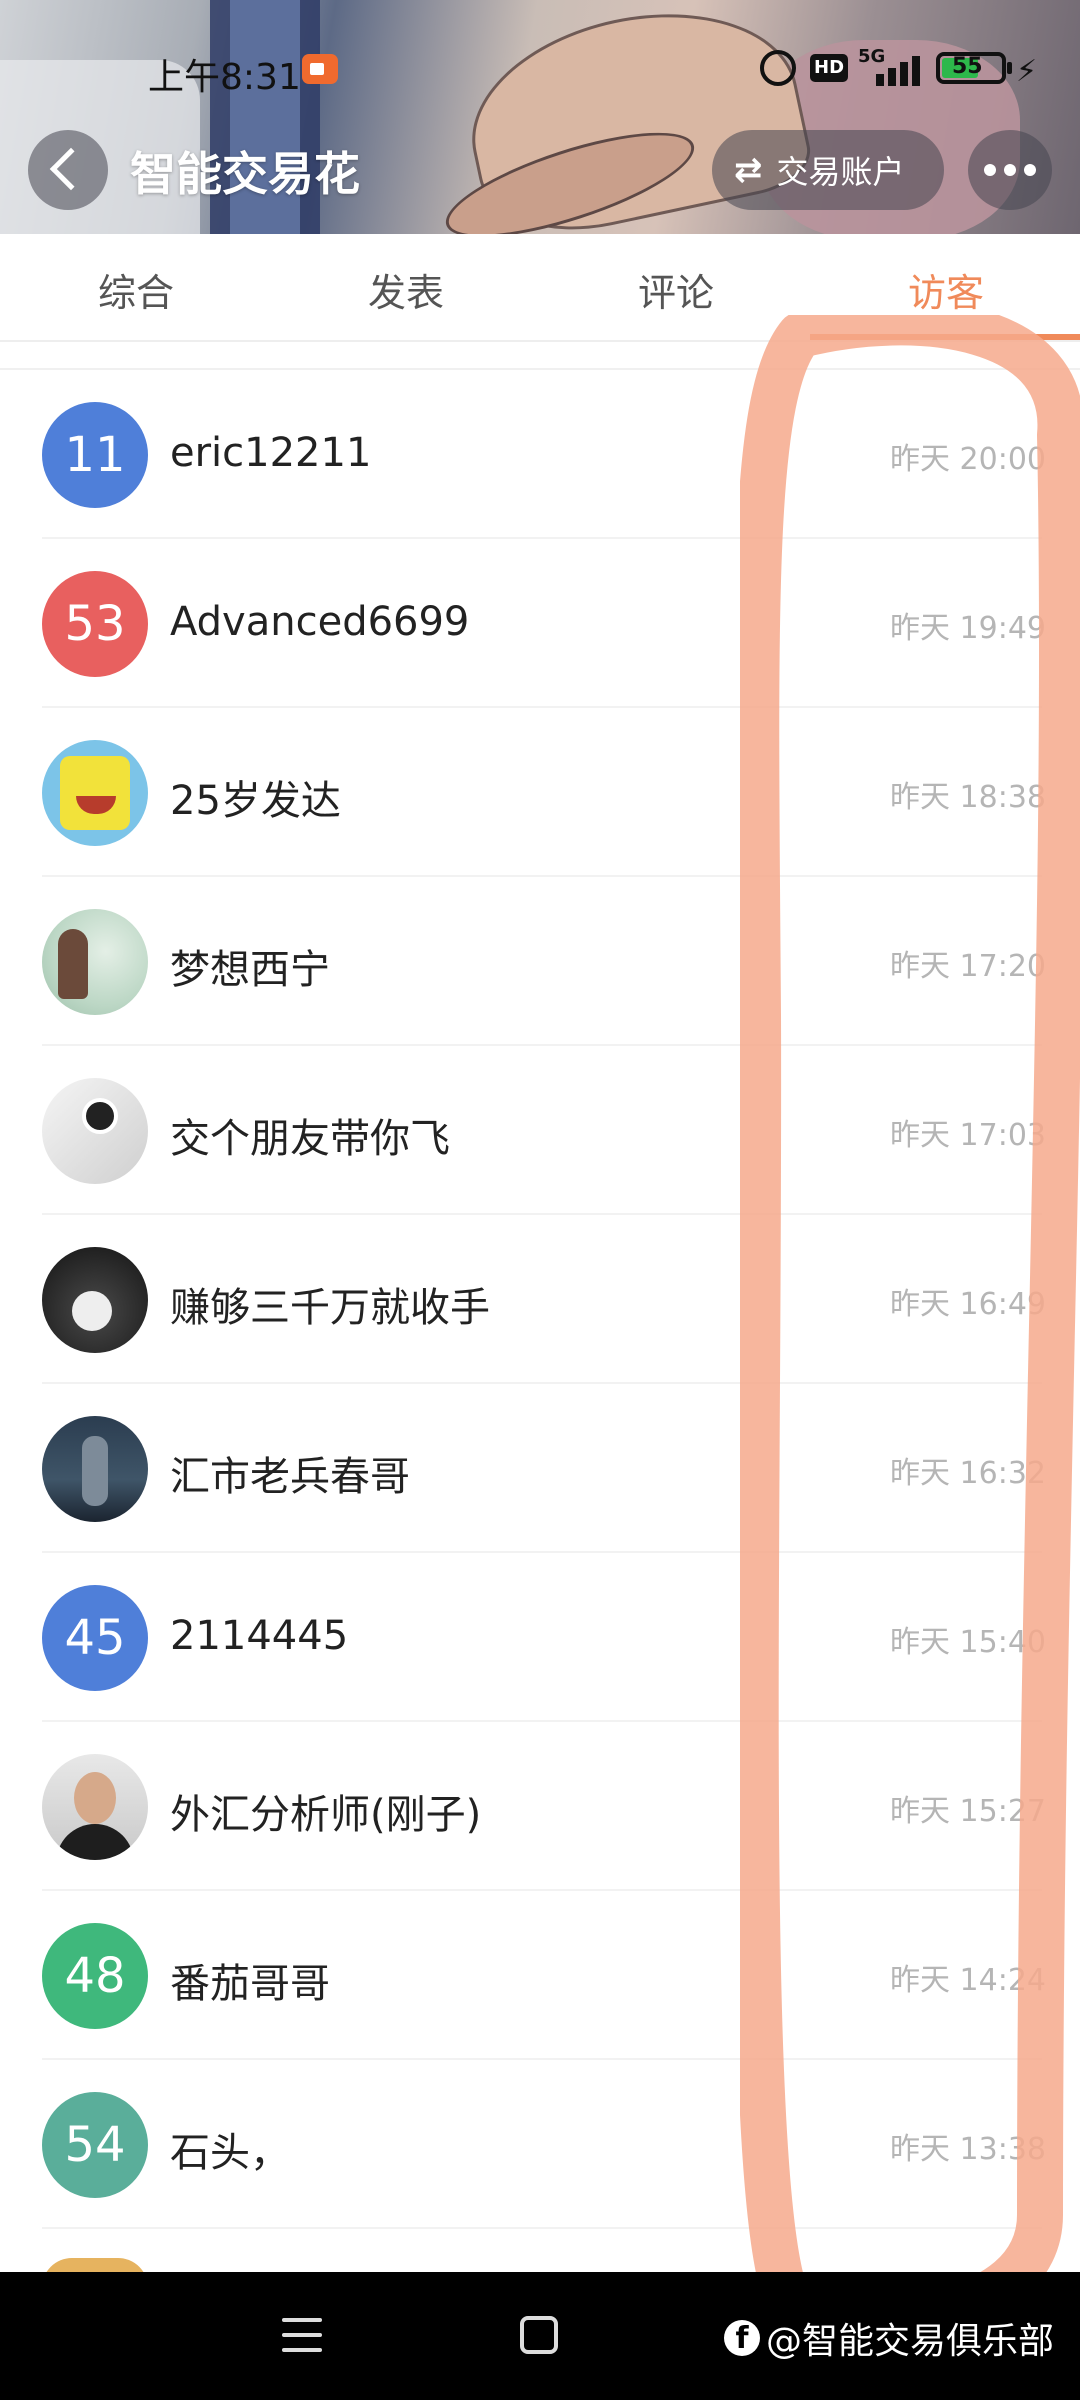 Image resolution: width=1080 pixels, height=2400 pixels. Describe the element at coordinates (320, 622) in the screenshot. I see `visitor-name: Advanced6699` at that location.